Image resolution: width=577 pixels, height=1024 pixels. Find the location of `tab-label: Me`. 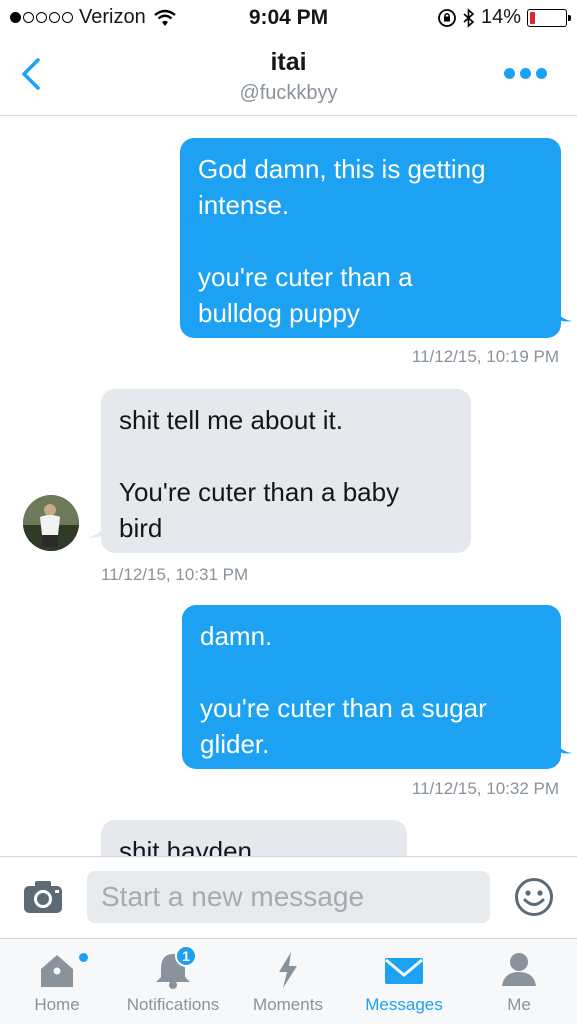

tab-label: Me is located at coordinates (519, 1004).